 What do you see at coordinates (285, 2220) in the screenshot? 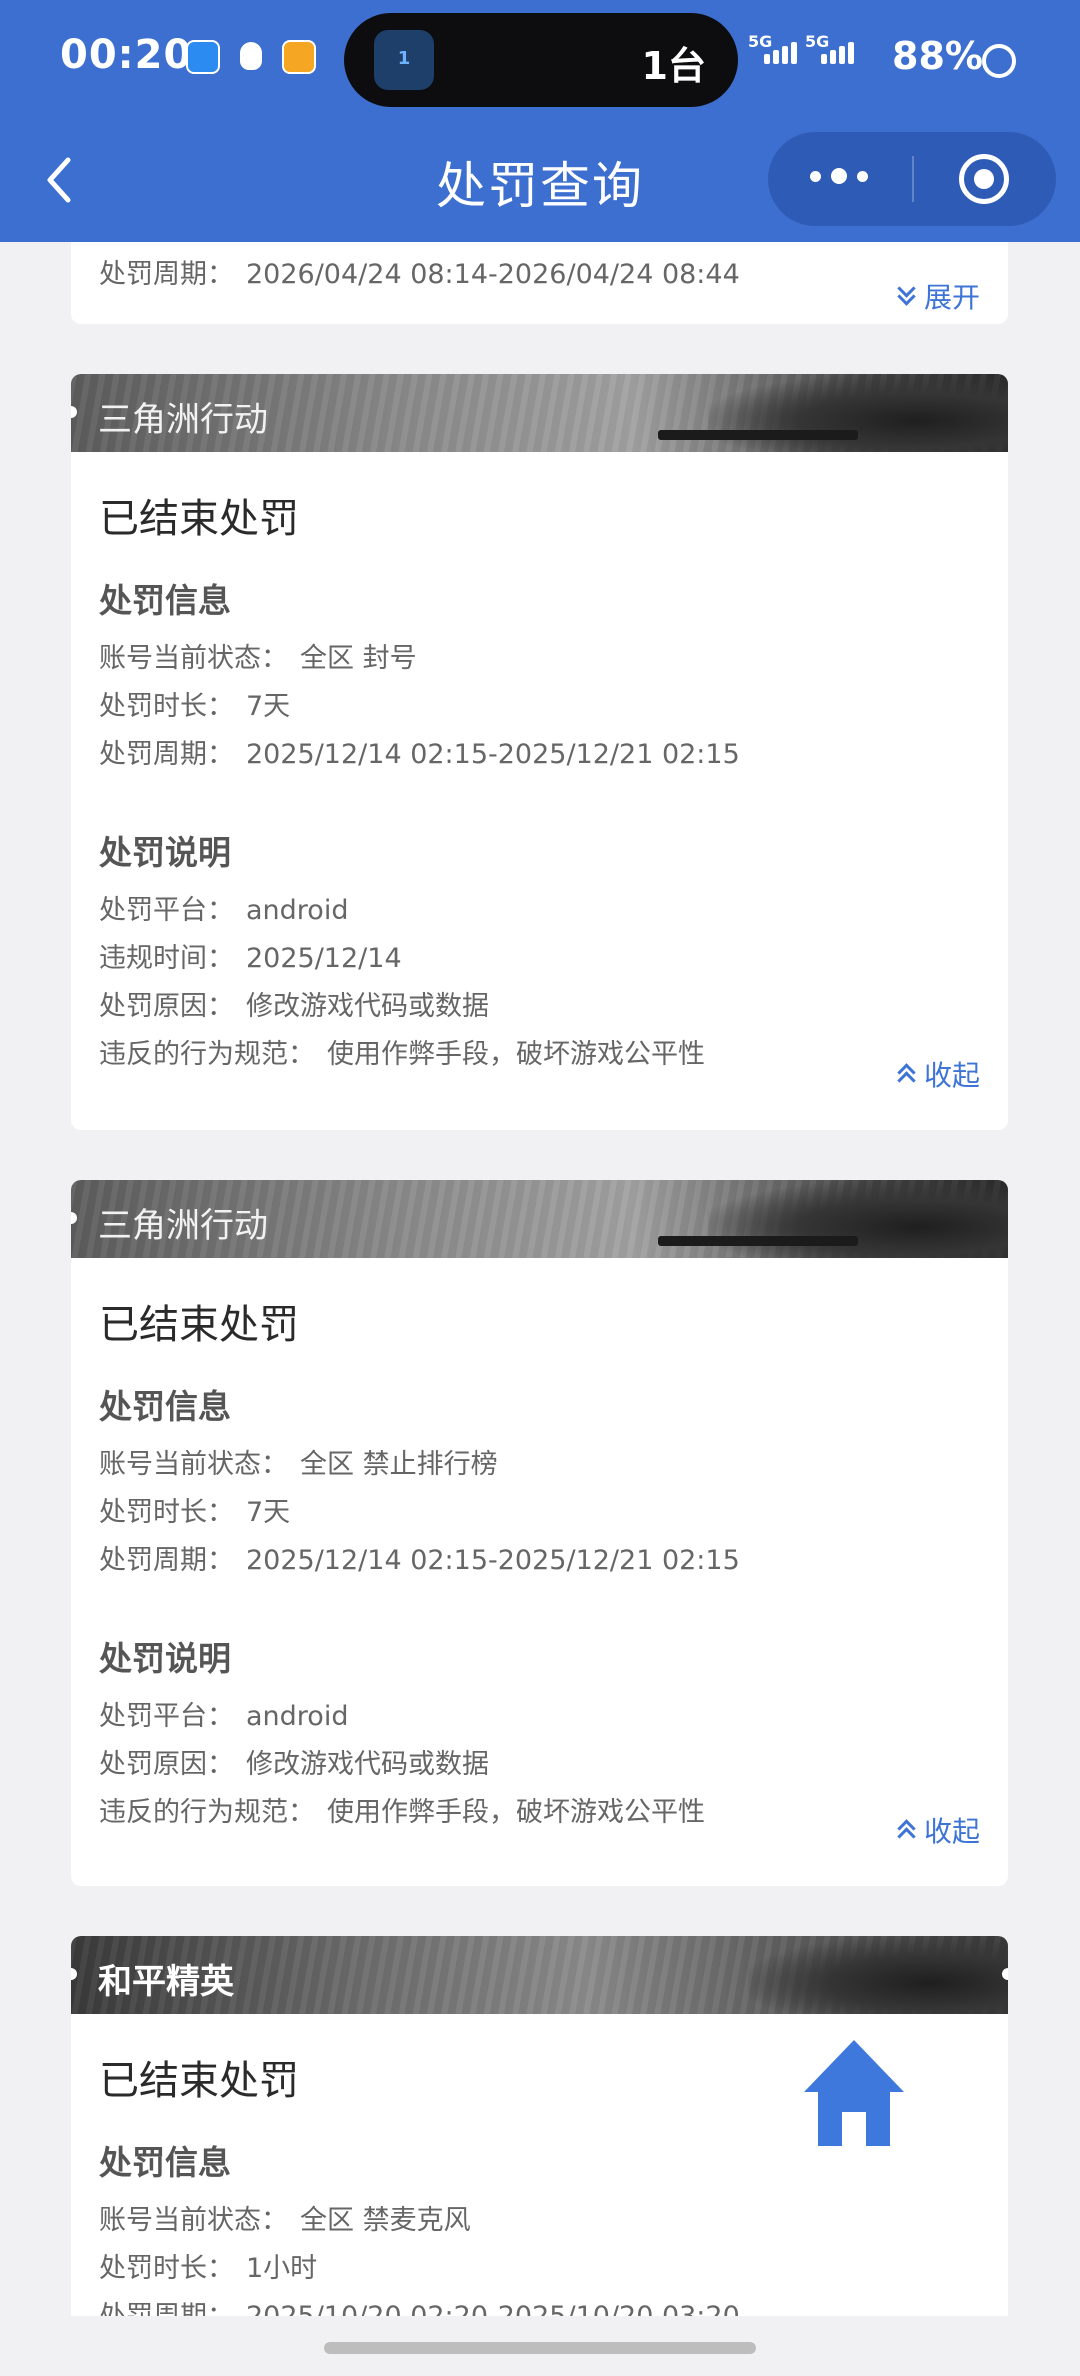
I see `info-row: 账号当前状态： 全区 禁麦克风` at bounding box center [285, 2220].